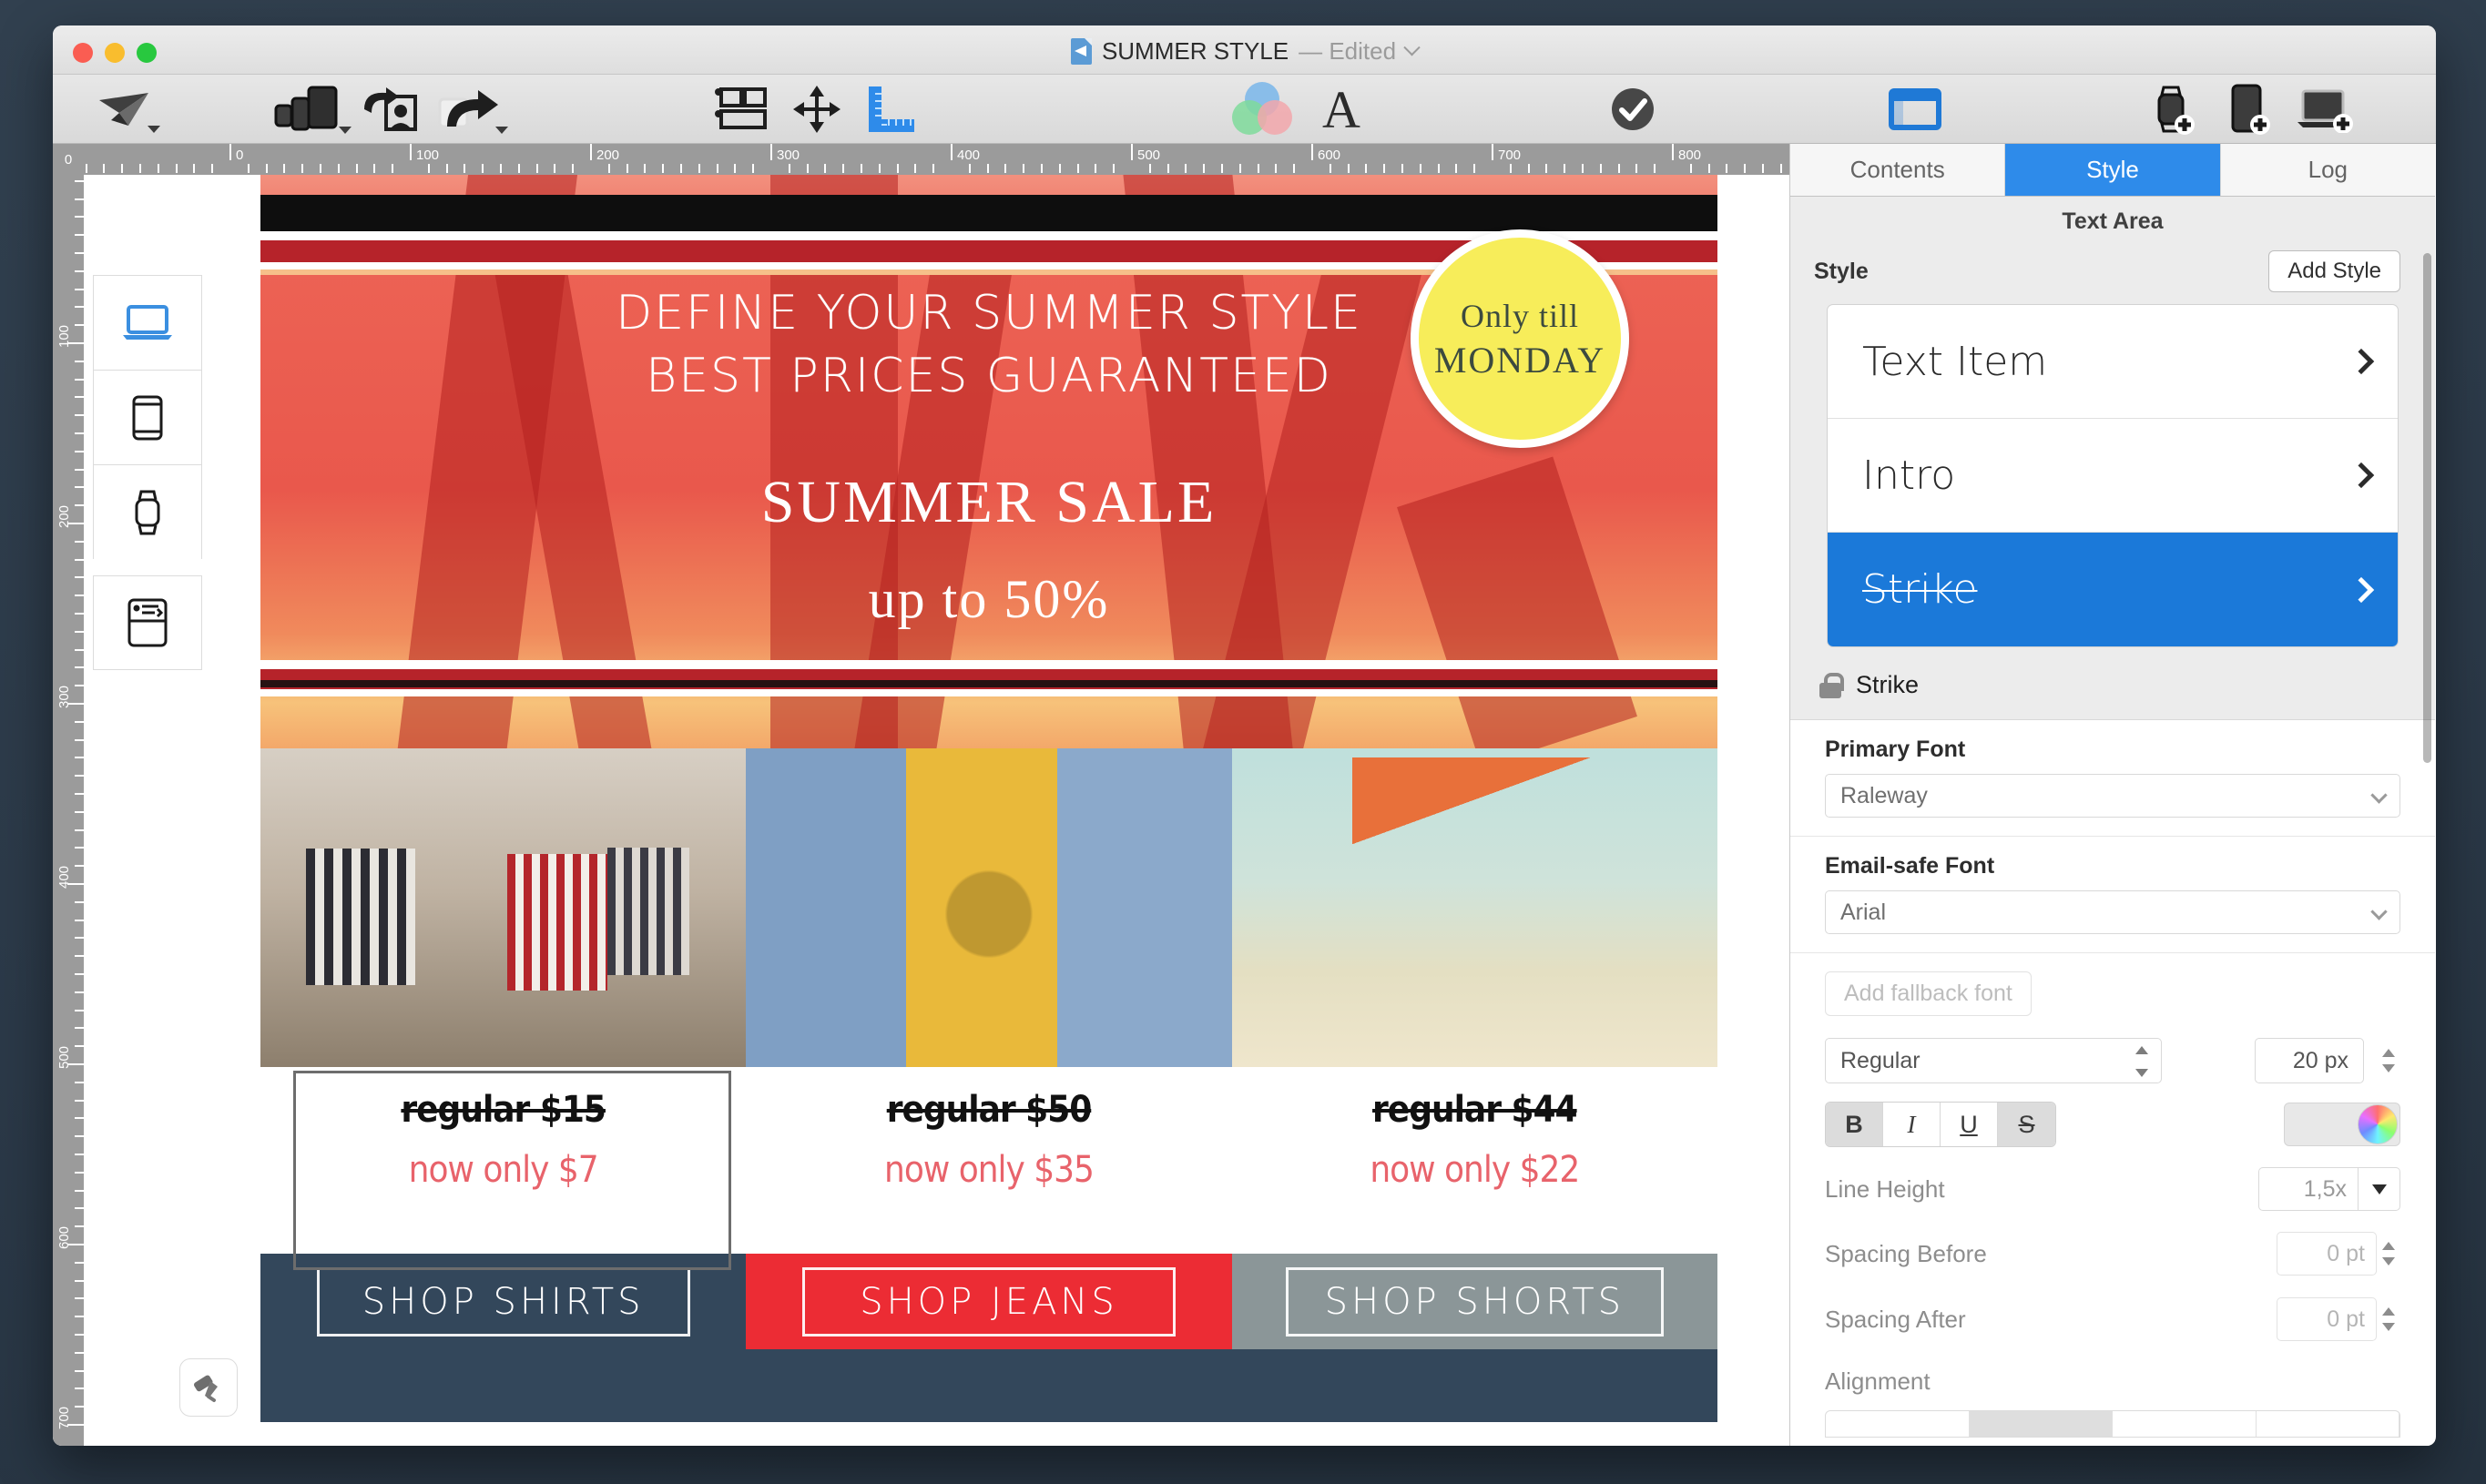 This screenshot has height=1484, width=2486. I want to click on product-jeans, so click(989, 907).